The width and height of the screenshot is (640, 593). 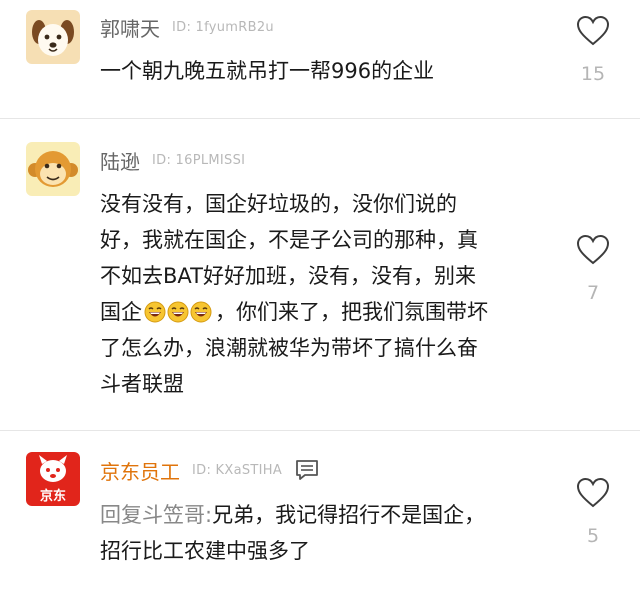 I want to click on emoji-group, so click(x=178, y=312).